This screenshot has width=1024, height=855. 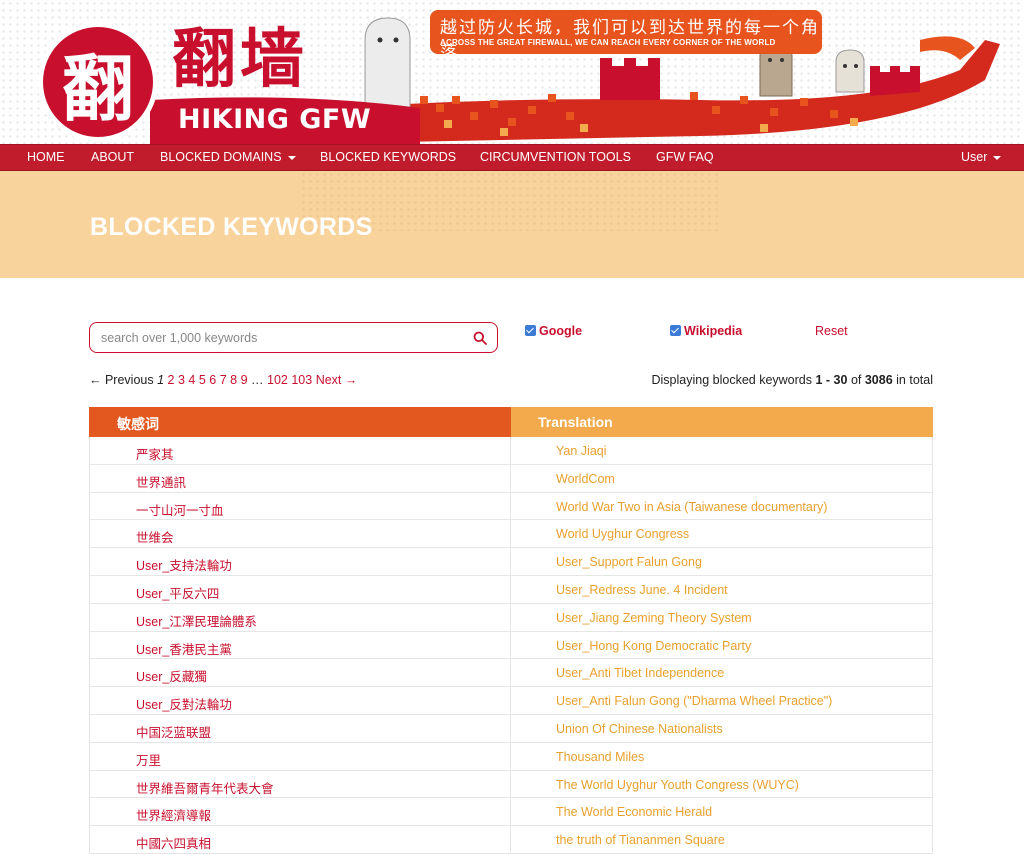 What do you see at coordinates (275, 119) in the screenshot?
I see `brand-name-english: HIKING GFW` at bounding box center [275, 119].